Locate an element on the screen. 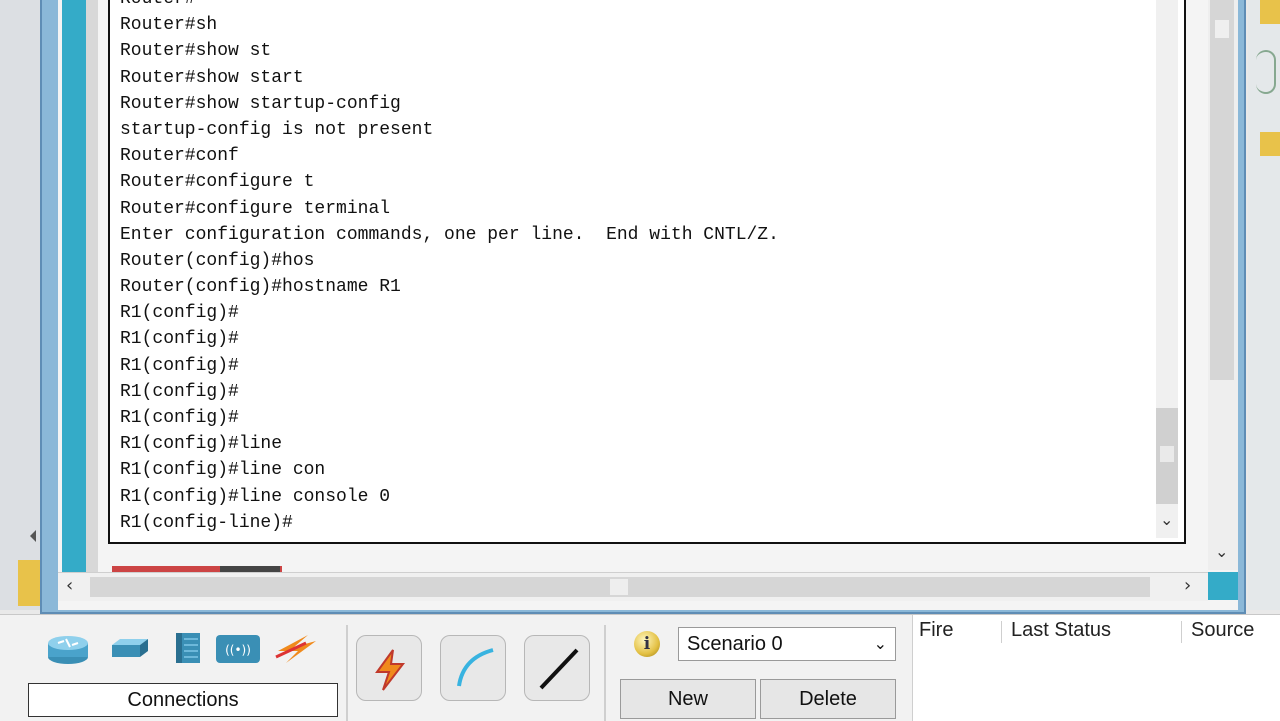 The height and width of the screenshot is (721, 1280). column-header-fire: Fire is located at coordinates (936, 630).